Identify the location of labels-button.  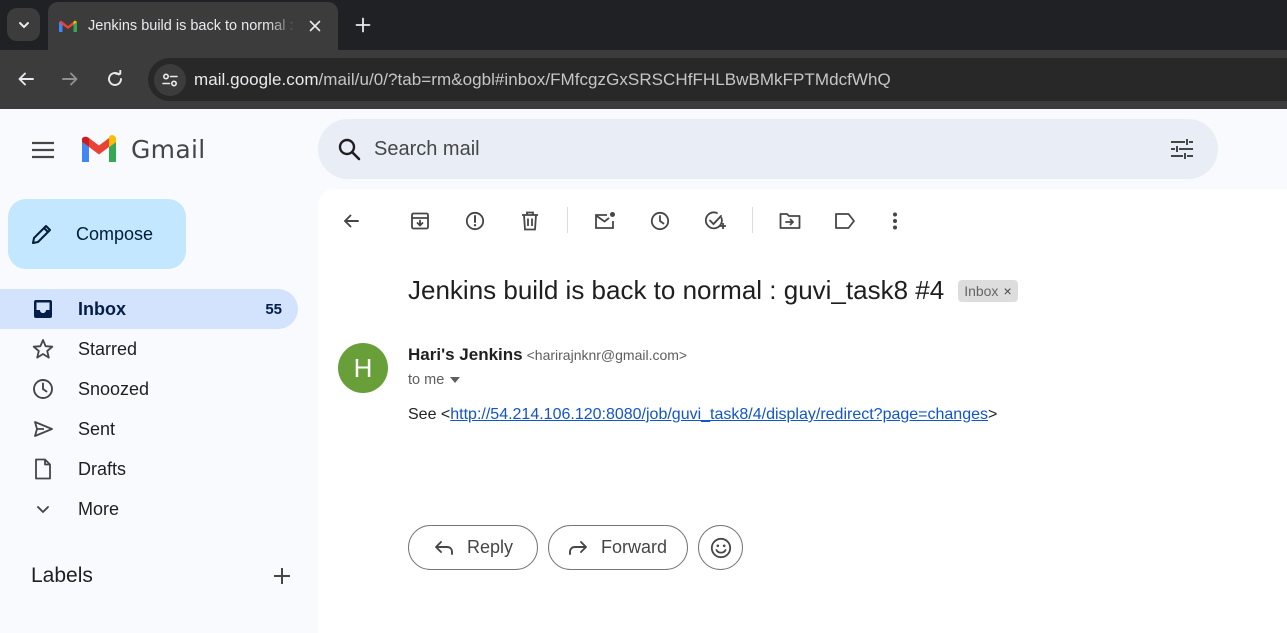
(845, 221).